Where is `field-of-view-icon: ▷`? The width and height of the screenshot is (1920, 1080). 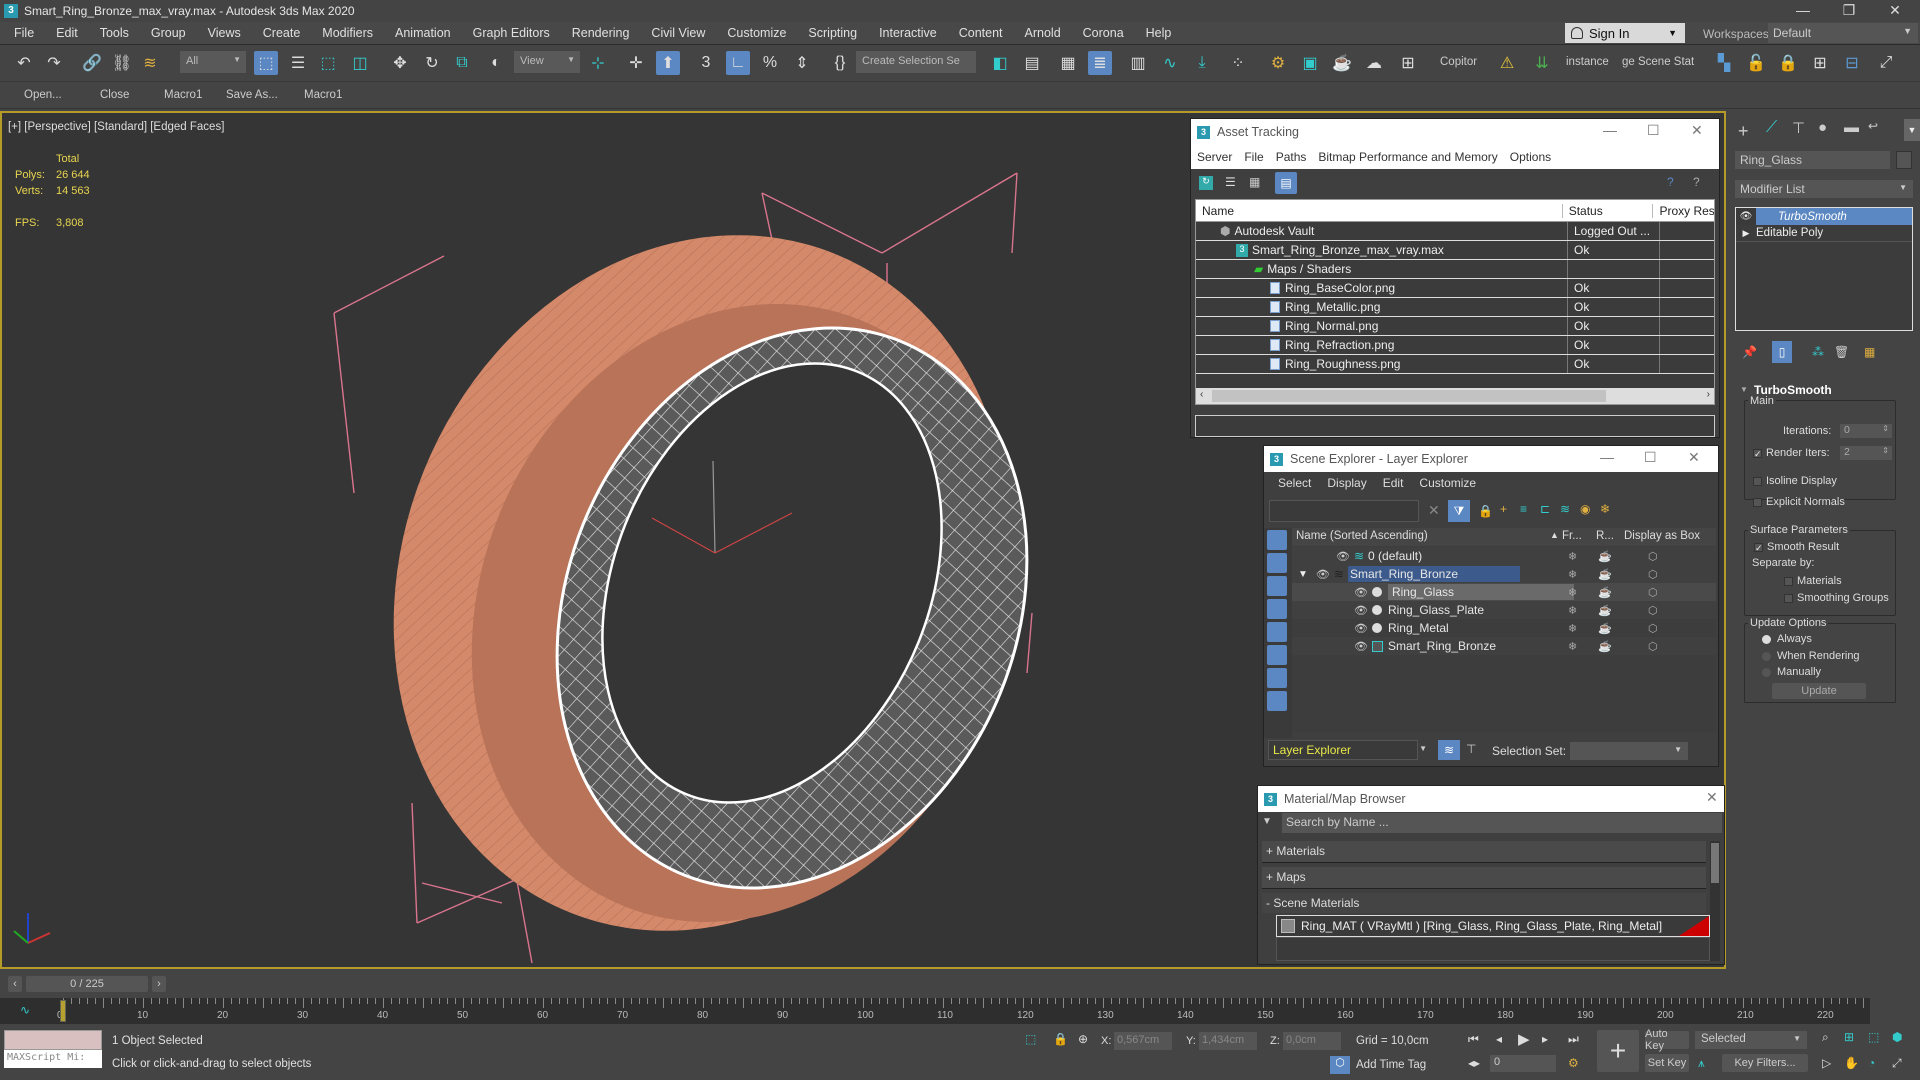
field-of-view-icon: ▷ is located at coordinates (1826, 1063).